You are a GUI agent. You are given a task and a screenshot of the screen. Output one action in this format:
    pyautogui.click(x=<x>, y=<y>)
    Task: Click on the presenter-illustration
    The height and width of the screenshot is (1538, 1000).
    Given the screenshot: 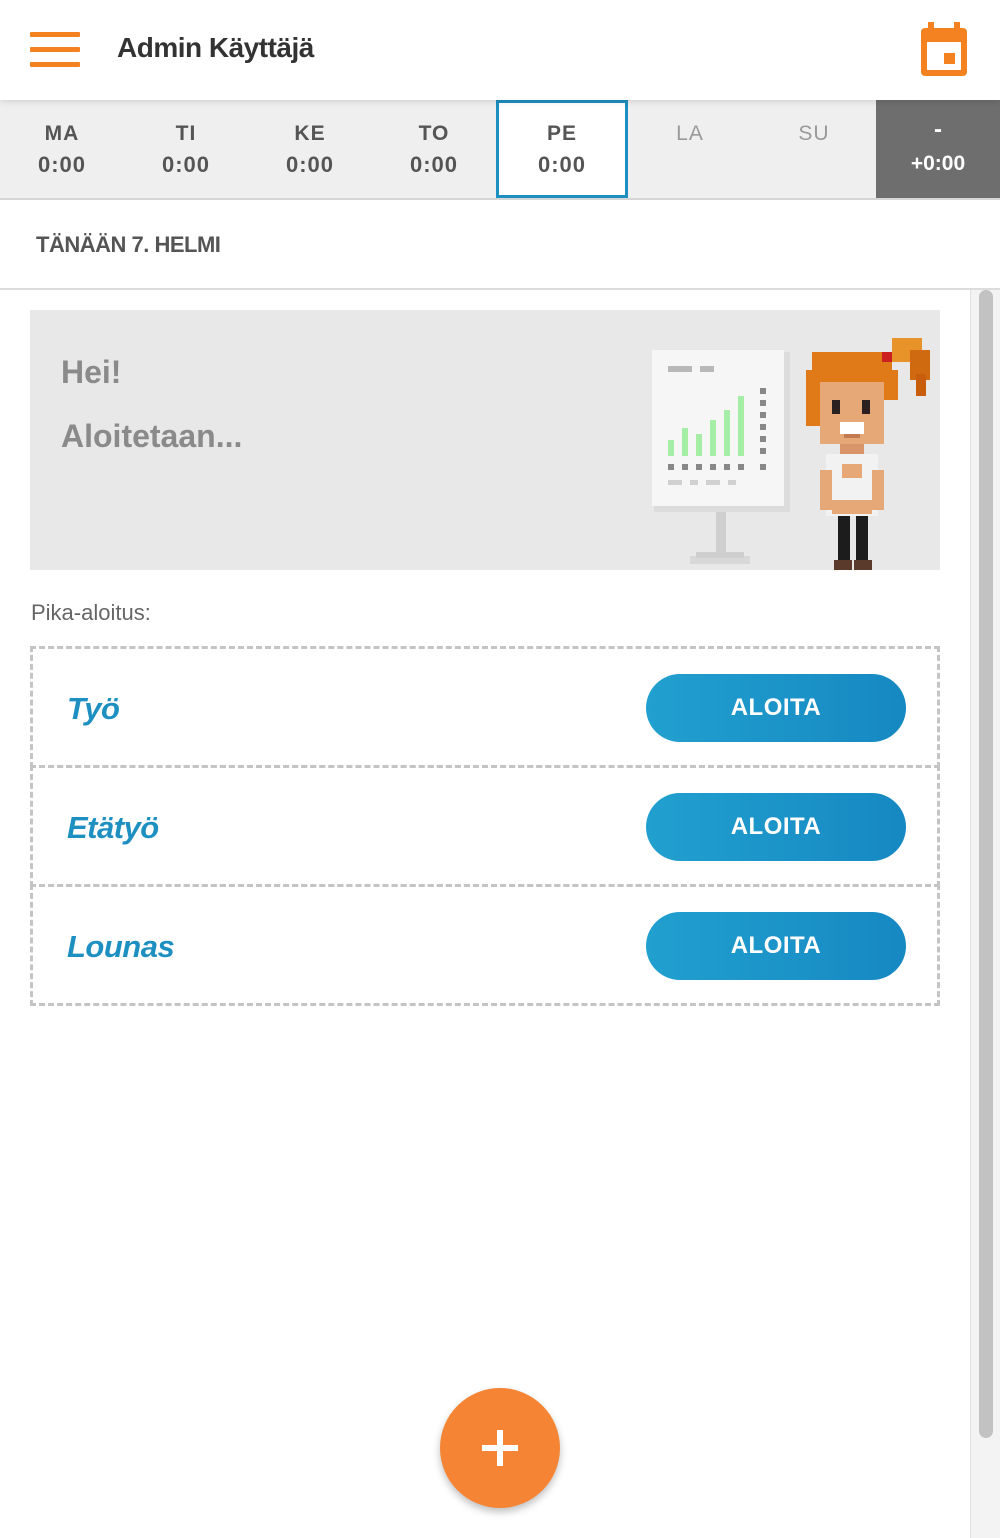 What is the action you would take?
    pyautogui.click(x=791, y=454)
    